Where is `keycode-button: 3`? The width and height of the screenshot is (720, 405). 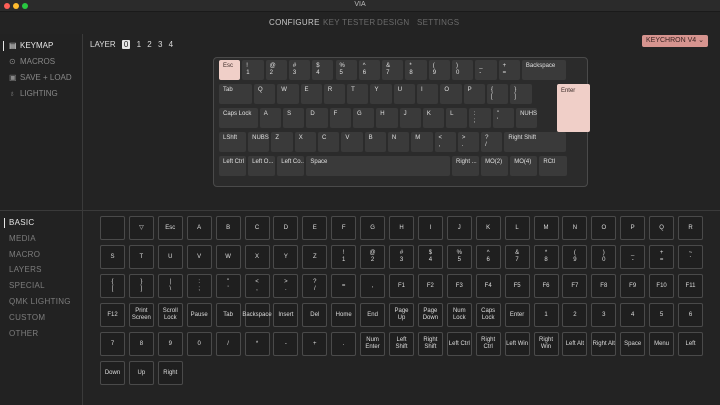 keycode-button: 3 is located at coordinates (604, 315).